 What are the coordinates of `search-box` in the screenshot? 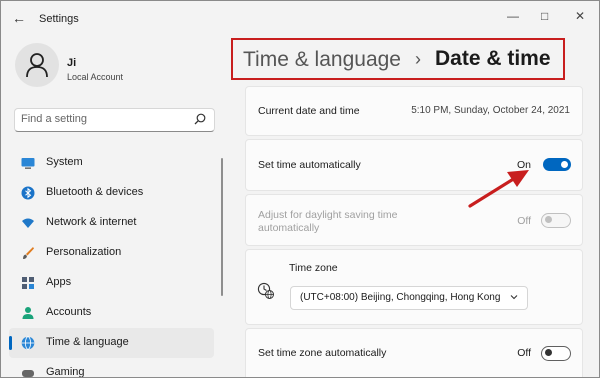 It's located at (114, 120).